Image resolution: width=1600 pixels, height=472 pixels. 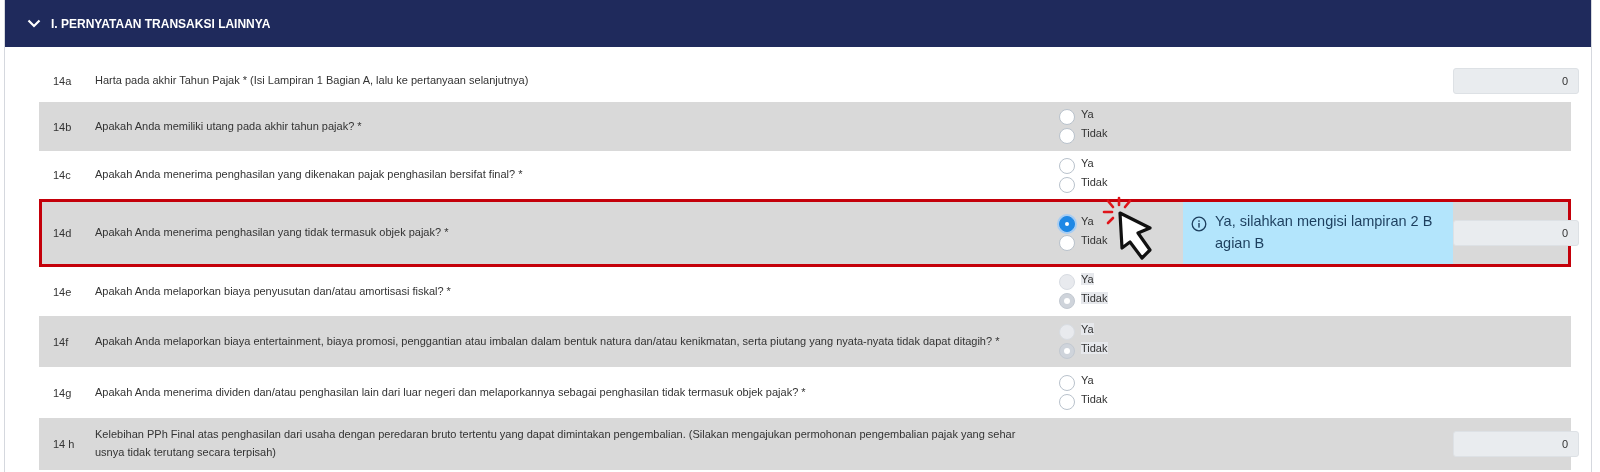 I want to click on question-text: Apakah Anda melaporkan biaya entertainment, biaya promosi, penggantian atau imbalan dalam bentuk natura dan/atau kenikmatan, serta piutang yang nyata-nyata tidak dapat ditagih? *, so click(x=548, y=341).